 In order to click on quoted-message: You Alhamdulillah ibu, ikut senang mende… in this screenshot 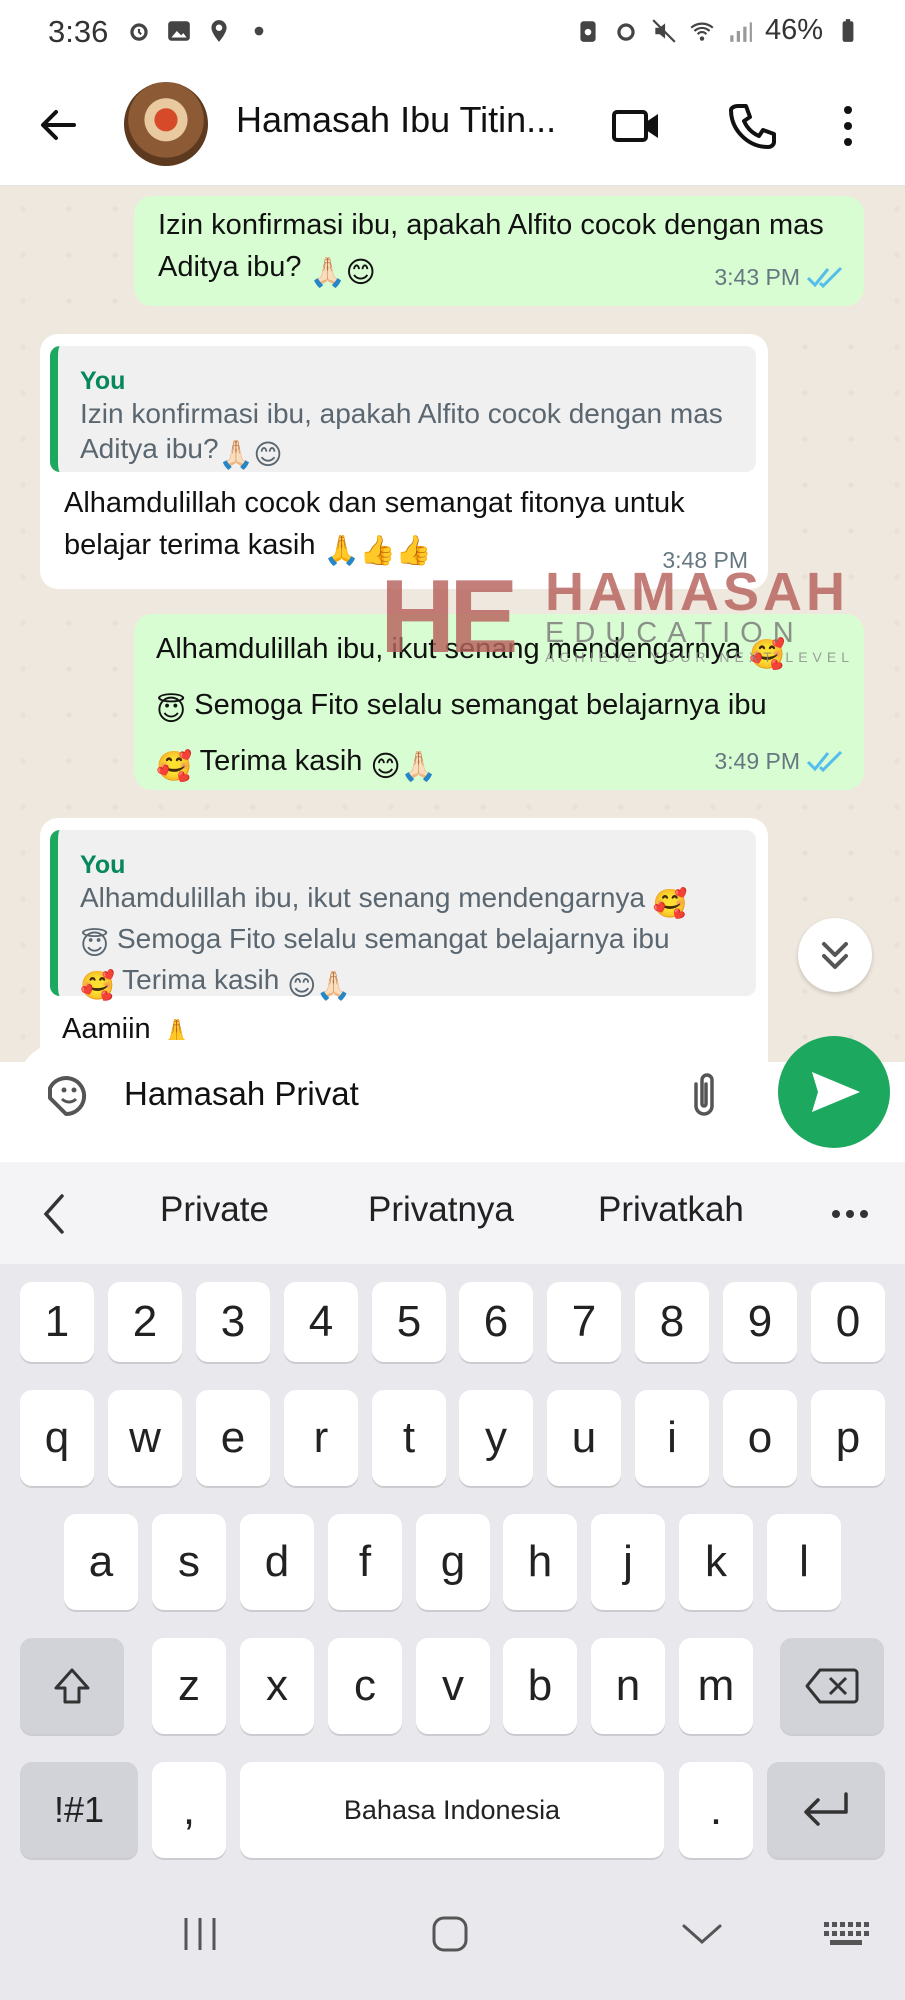, I will do `click(403, 915)`.